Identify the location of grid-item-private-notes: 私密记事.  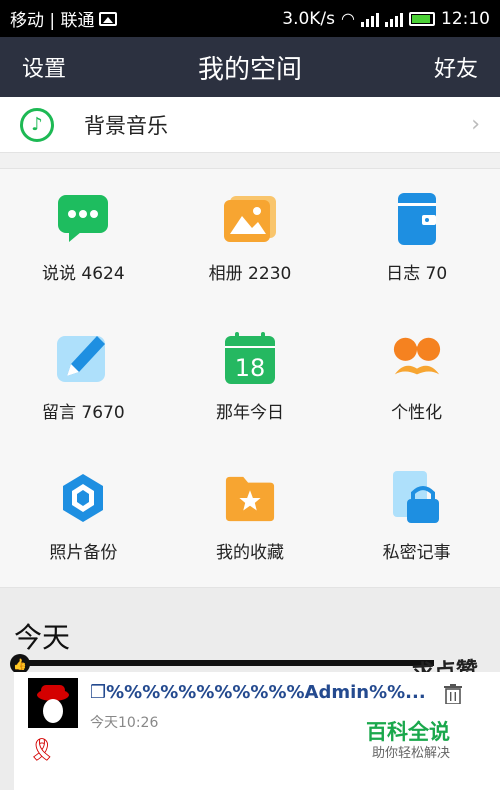
(416, 517).